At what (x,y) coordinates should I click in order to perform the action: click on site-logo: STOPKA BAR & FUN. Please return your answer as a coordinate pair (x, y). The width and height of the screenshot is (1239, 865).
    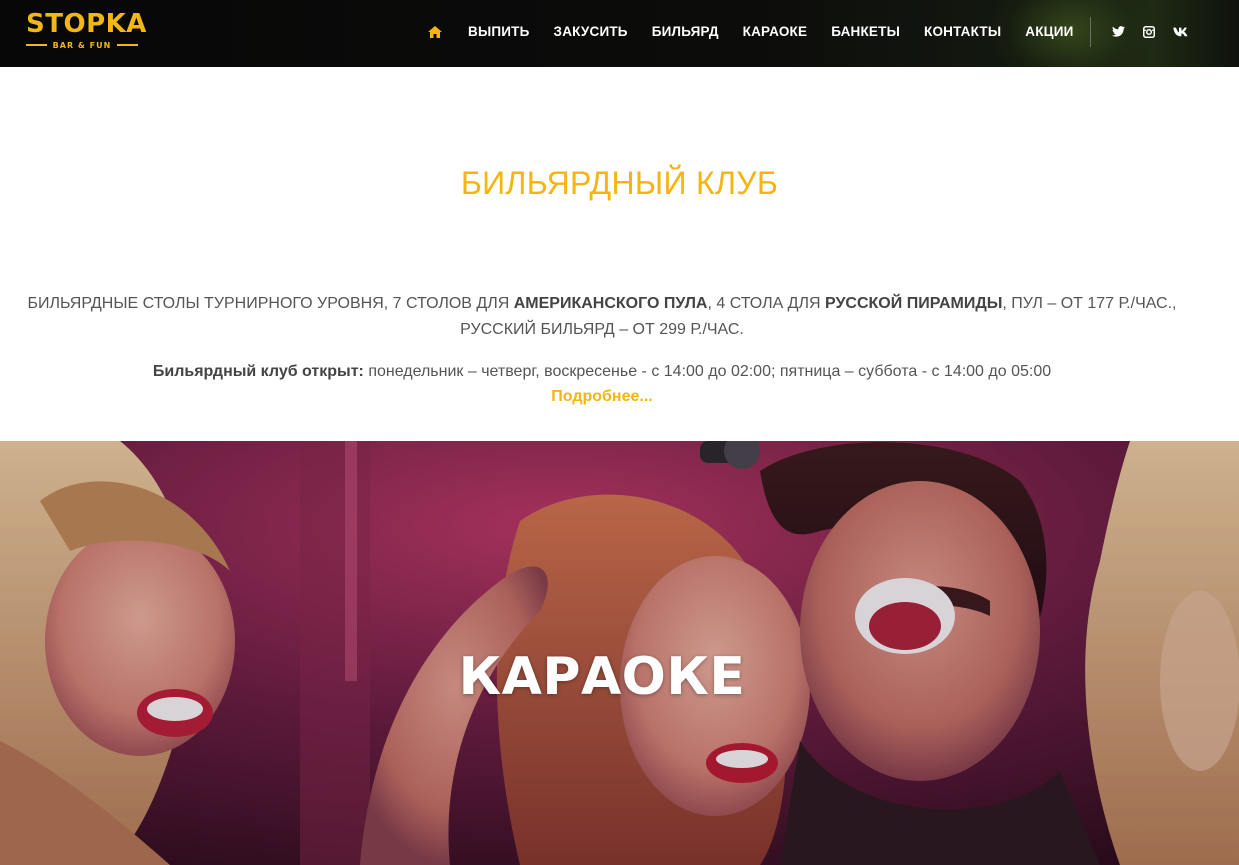
    Looking at the image, I should click on (86, 32).